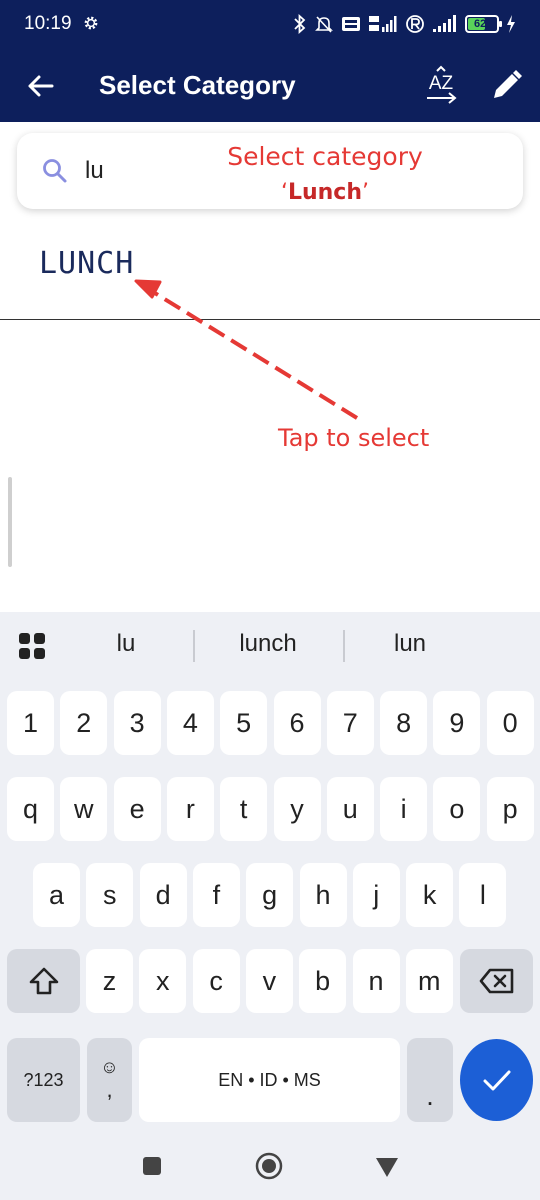  I want to click on key-v: v, so click(269, 981).